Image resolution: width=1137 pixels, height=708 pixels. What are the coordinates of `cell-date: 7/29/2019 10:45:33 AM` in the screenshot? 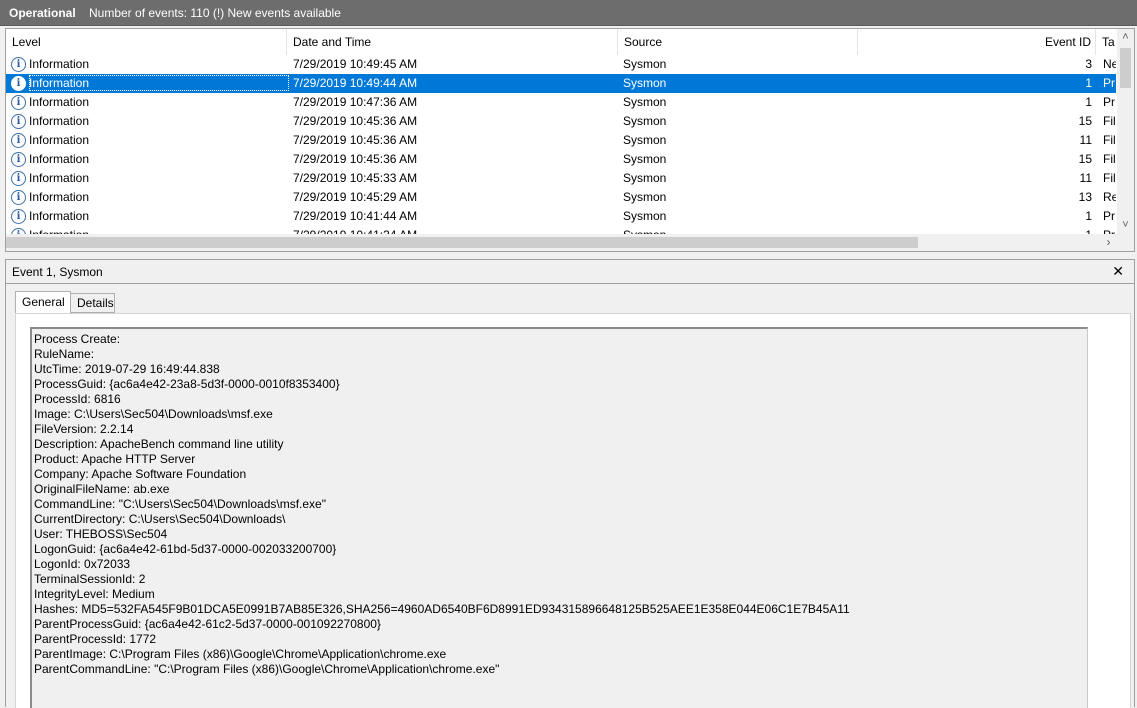 It's located at (355, 178).